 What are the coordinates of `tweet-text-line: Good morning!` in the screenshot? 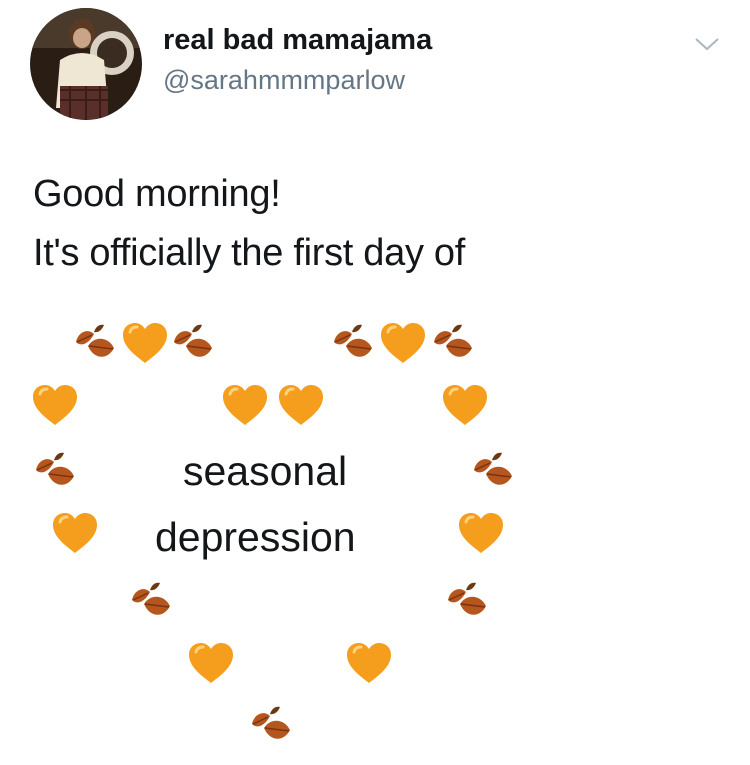 It's located at (157, 194).